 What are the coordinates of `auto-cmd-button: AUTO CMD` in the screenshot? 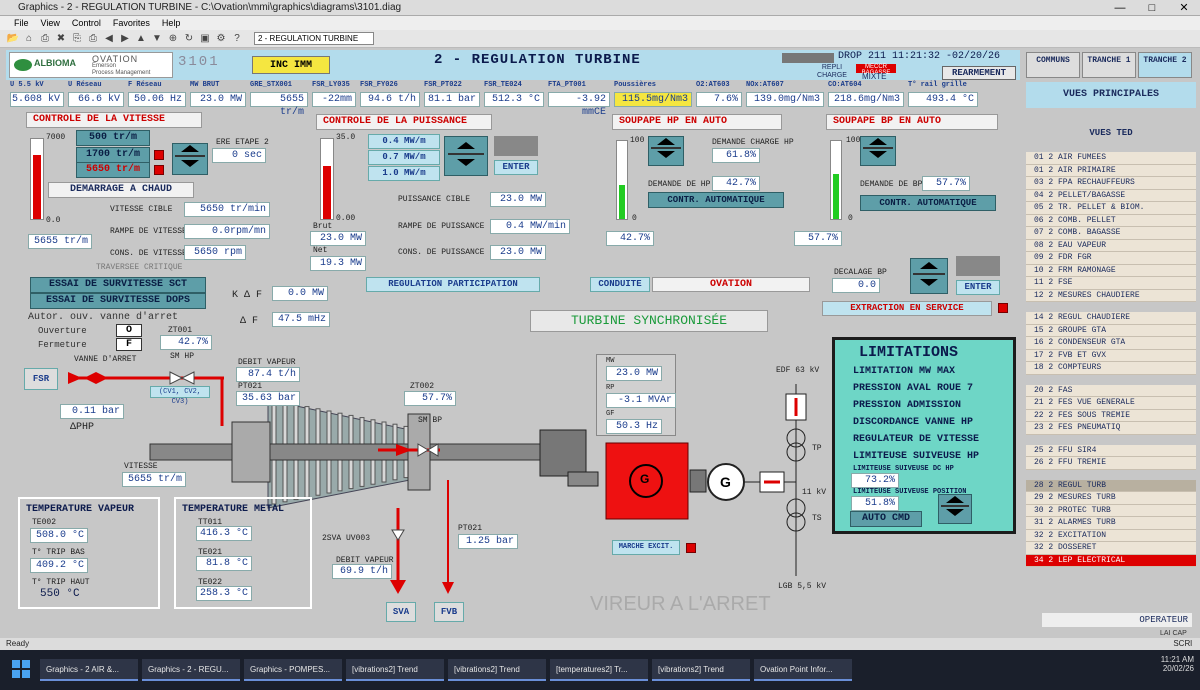 It's located at (886, 519).